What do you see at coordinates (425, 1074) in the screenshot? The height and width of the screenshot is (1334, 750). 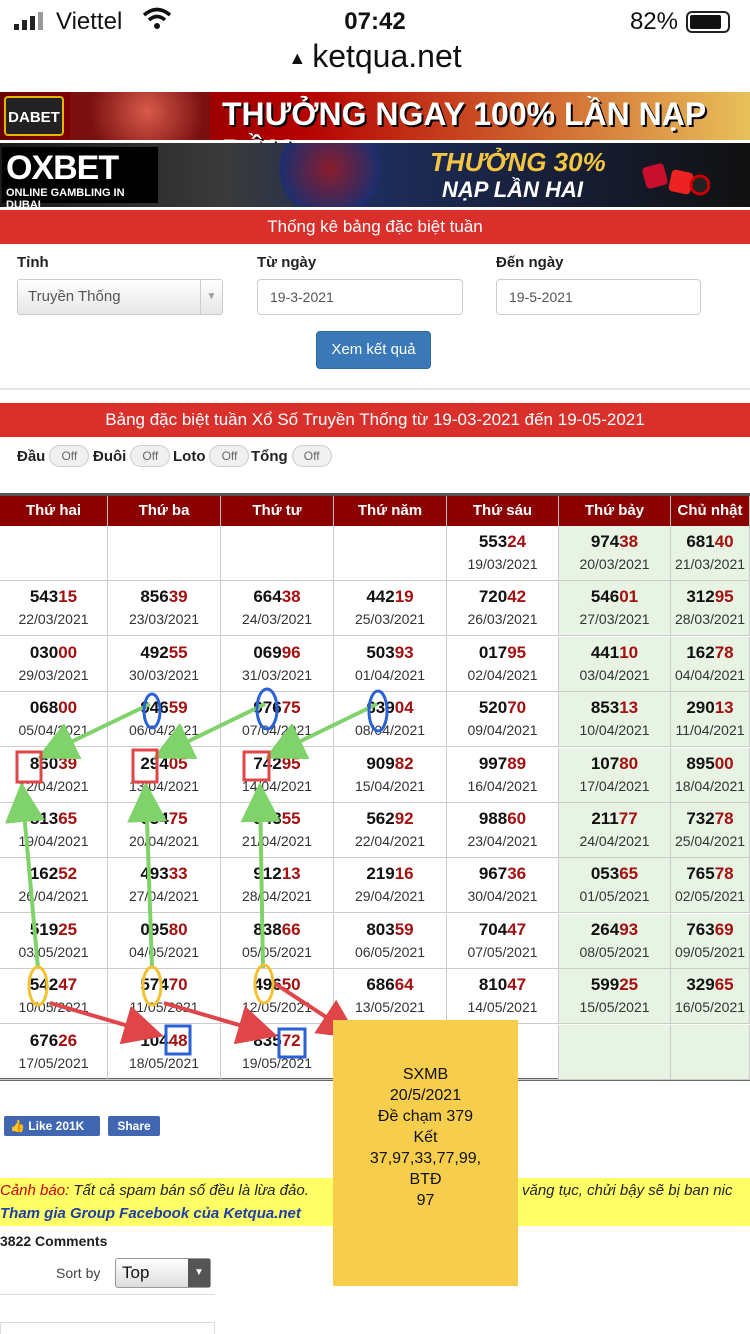 I see `note-line: SXMB` at bounding box center [425, 1074].